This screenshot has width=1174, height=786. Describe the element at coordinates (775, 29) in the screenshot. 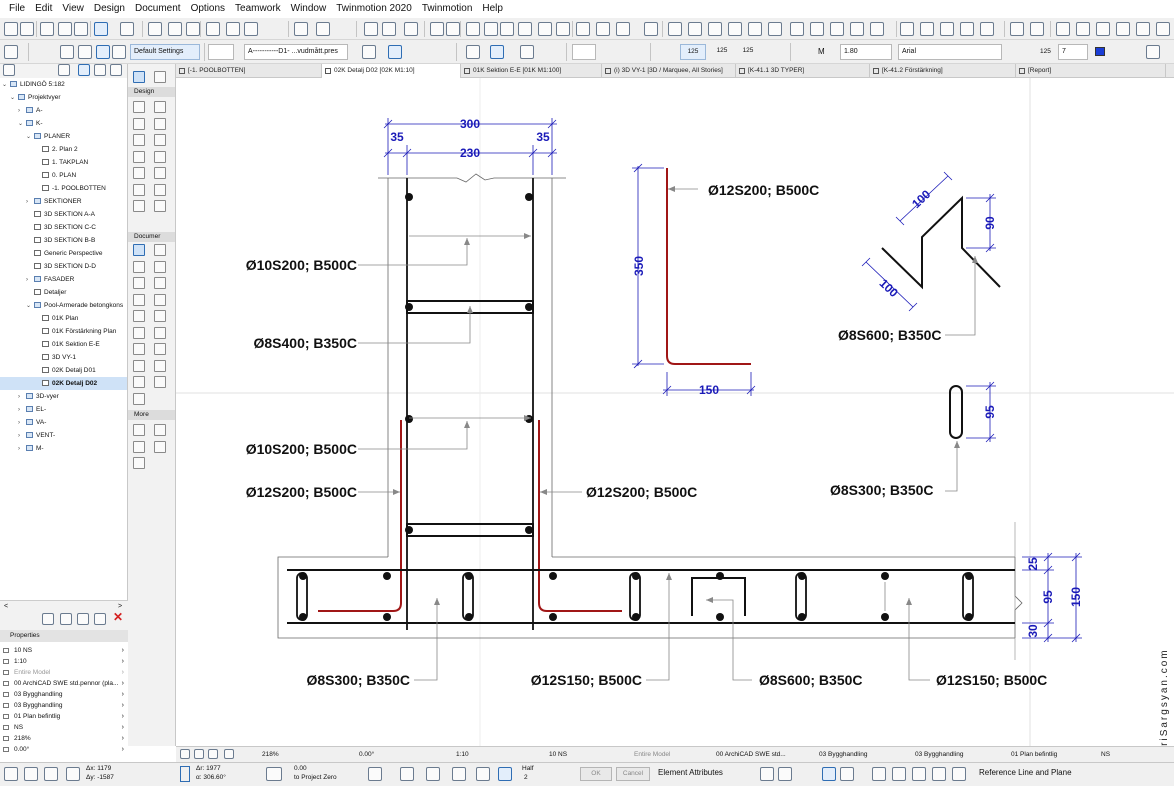

I see `layout-book-icon` at that location.